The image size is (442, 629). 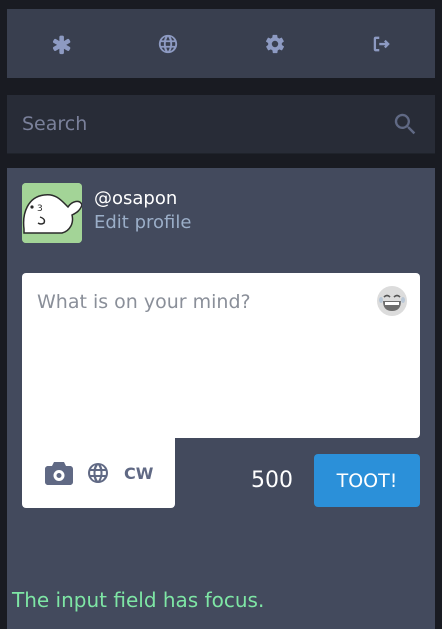 I want to click on edit-profile-link: Edit profile, so click(x=142, y=223).